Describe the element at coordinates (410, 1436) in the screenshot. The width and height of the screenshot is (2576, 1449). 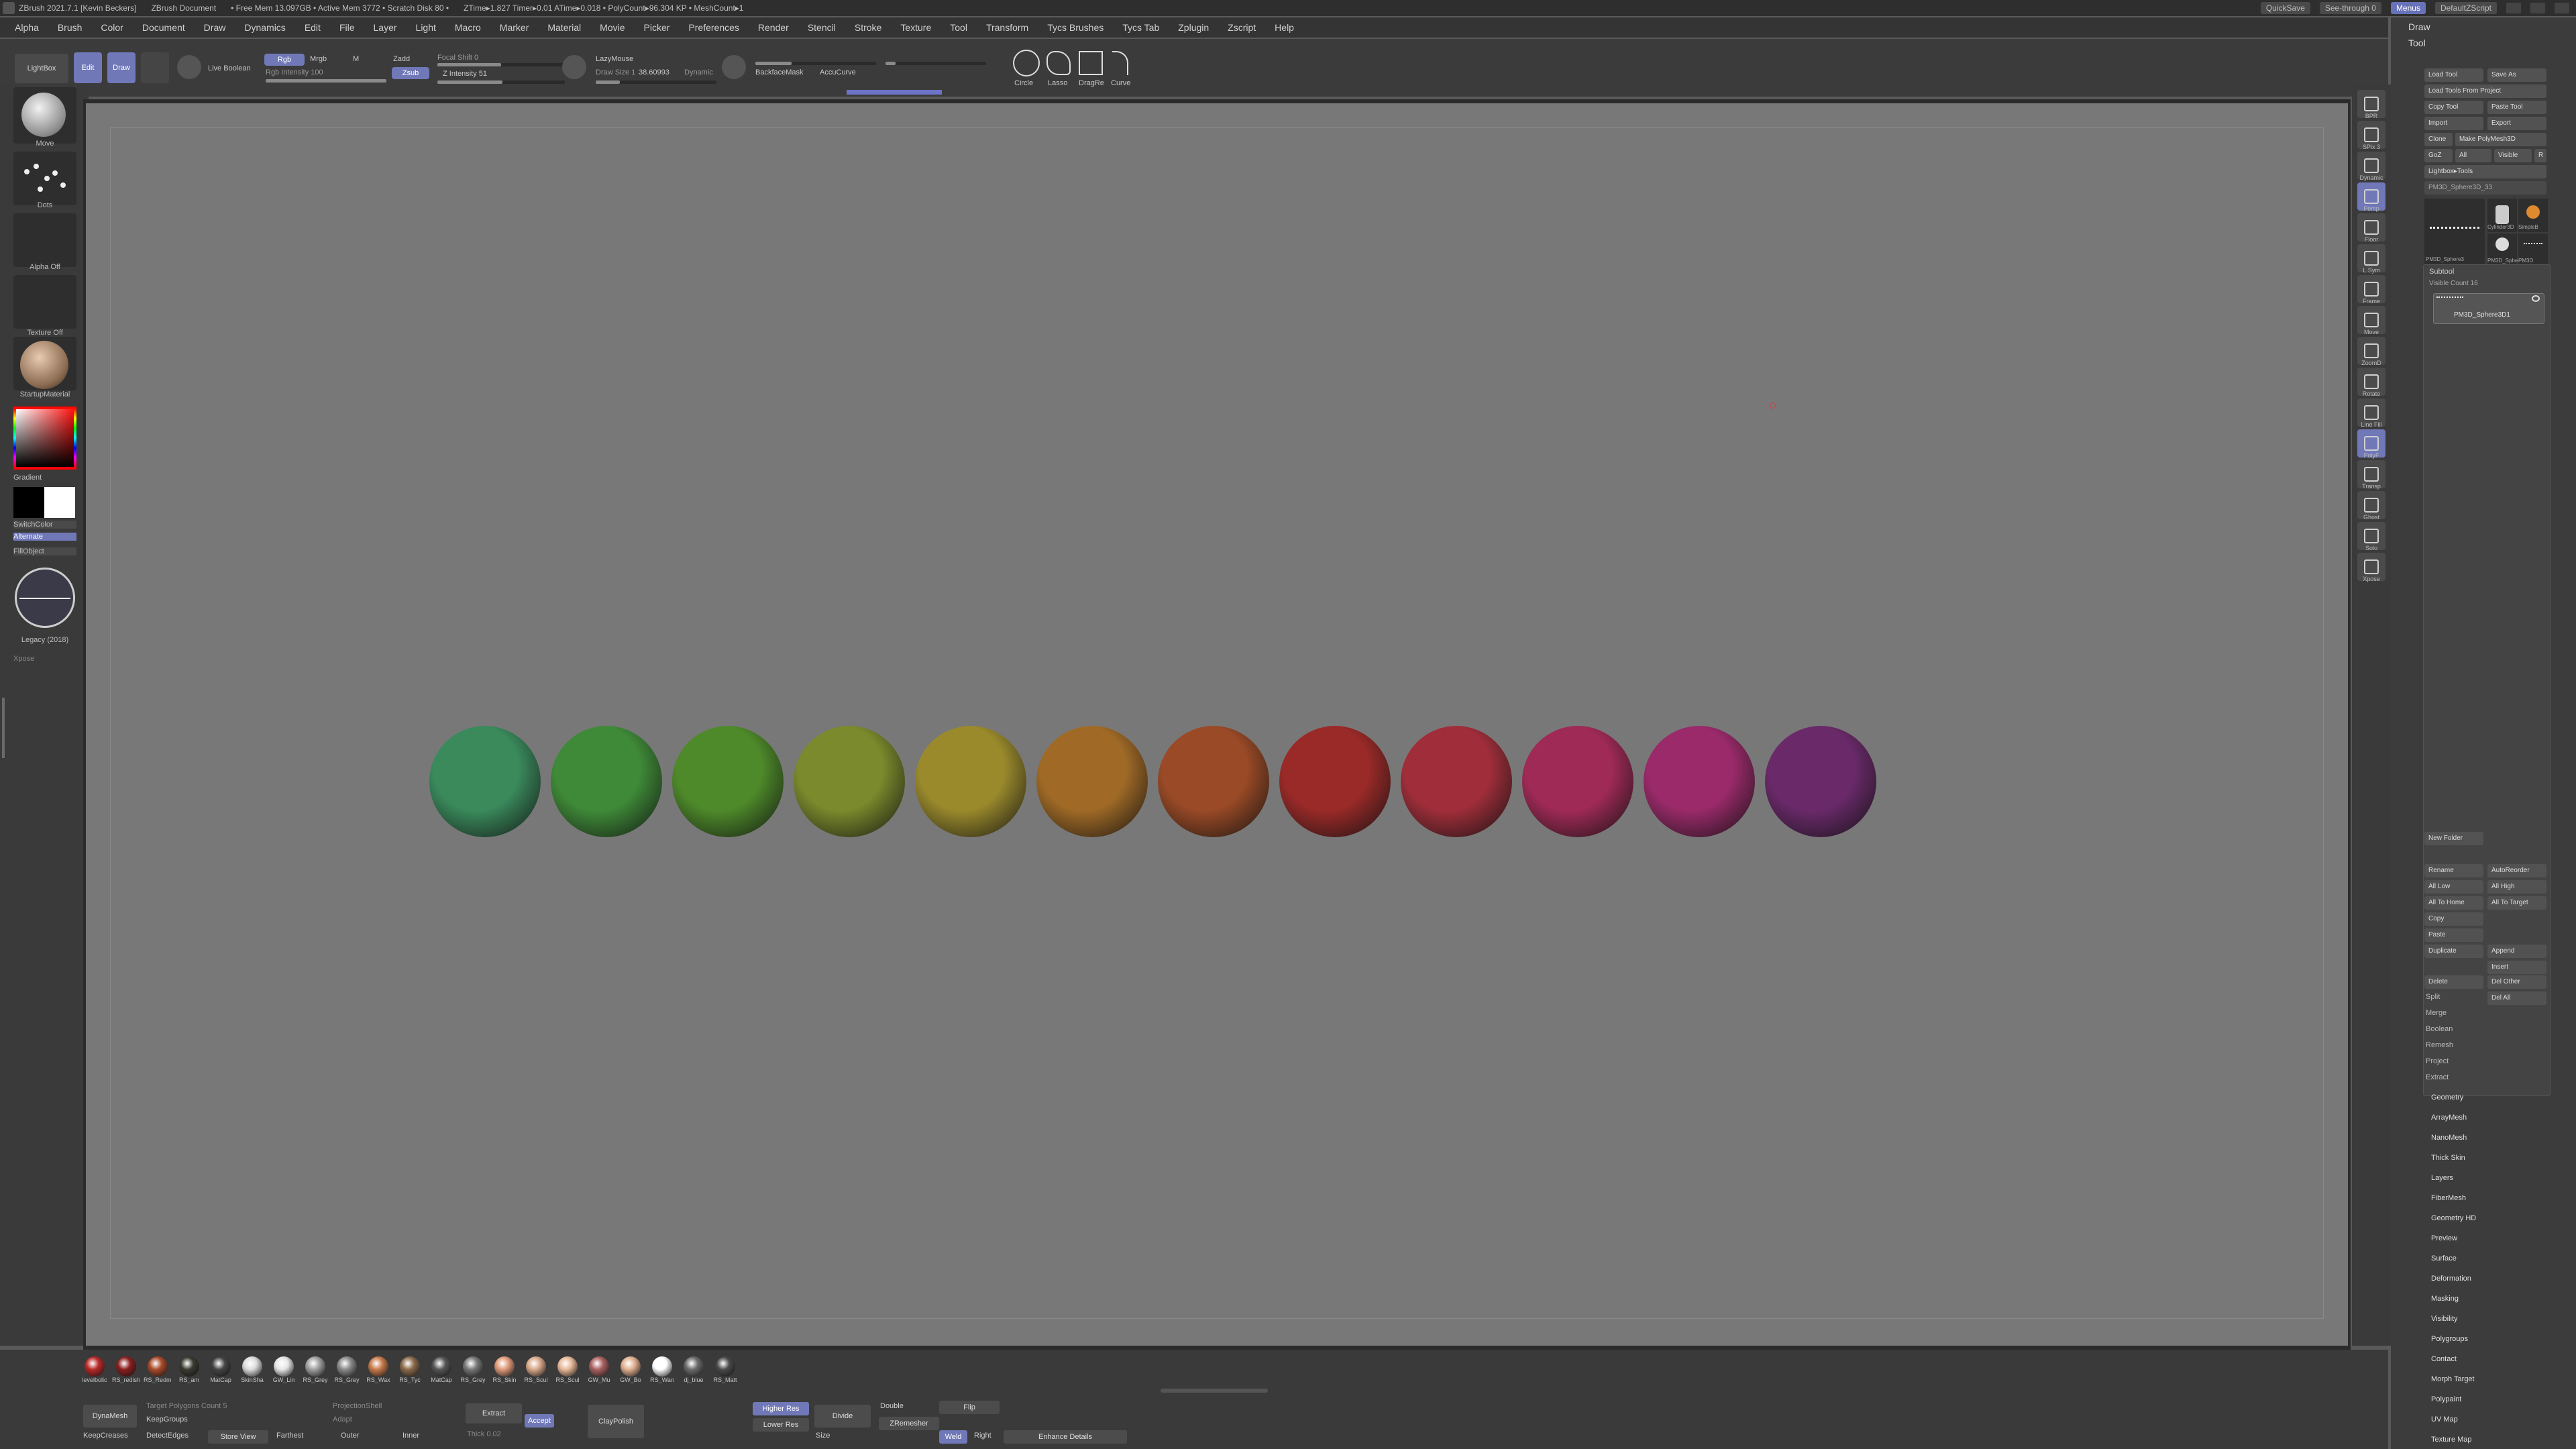
I see `inner-button: Inner` at that location.